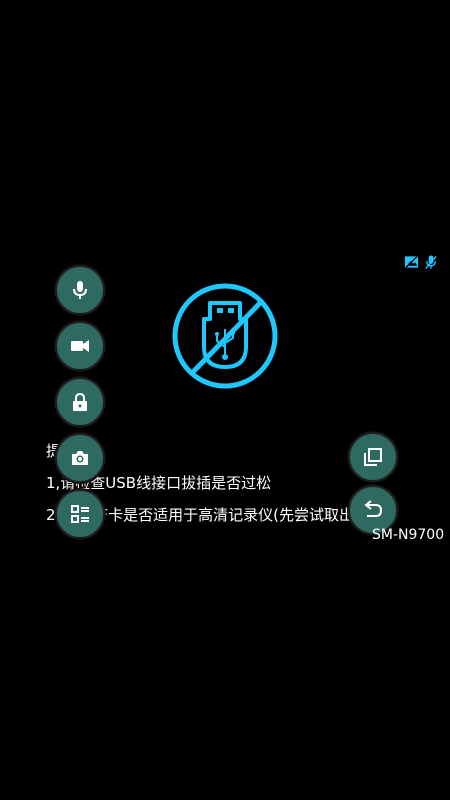 This screenshot has height=800, width=450. I want to click on menu-list-icon, so click(80, 514).